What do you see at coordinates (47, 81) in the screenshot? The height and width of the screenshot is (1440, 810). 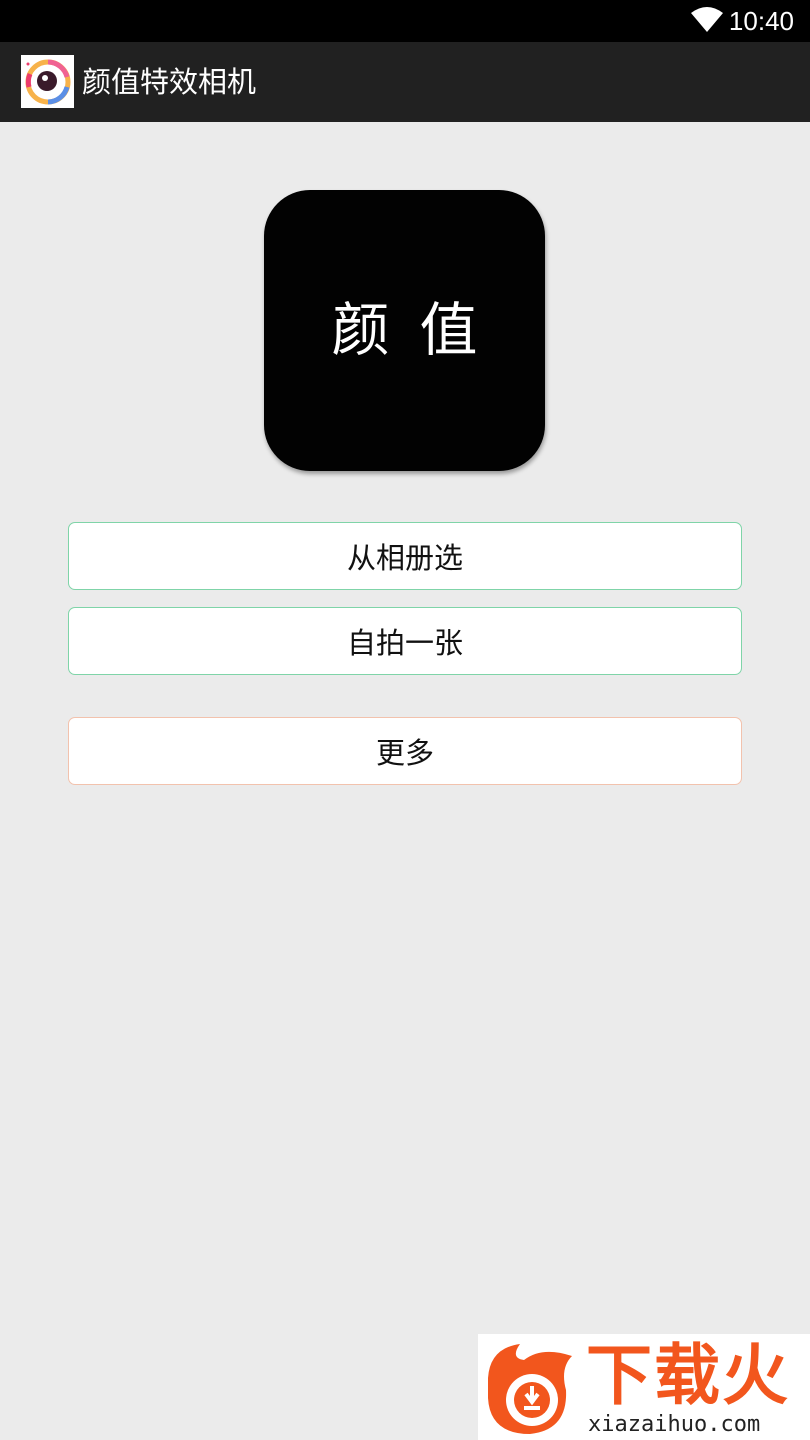 I see `camera-lens-icon` at bounding box center [47, 81].